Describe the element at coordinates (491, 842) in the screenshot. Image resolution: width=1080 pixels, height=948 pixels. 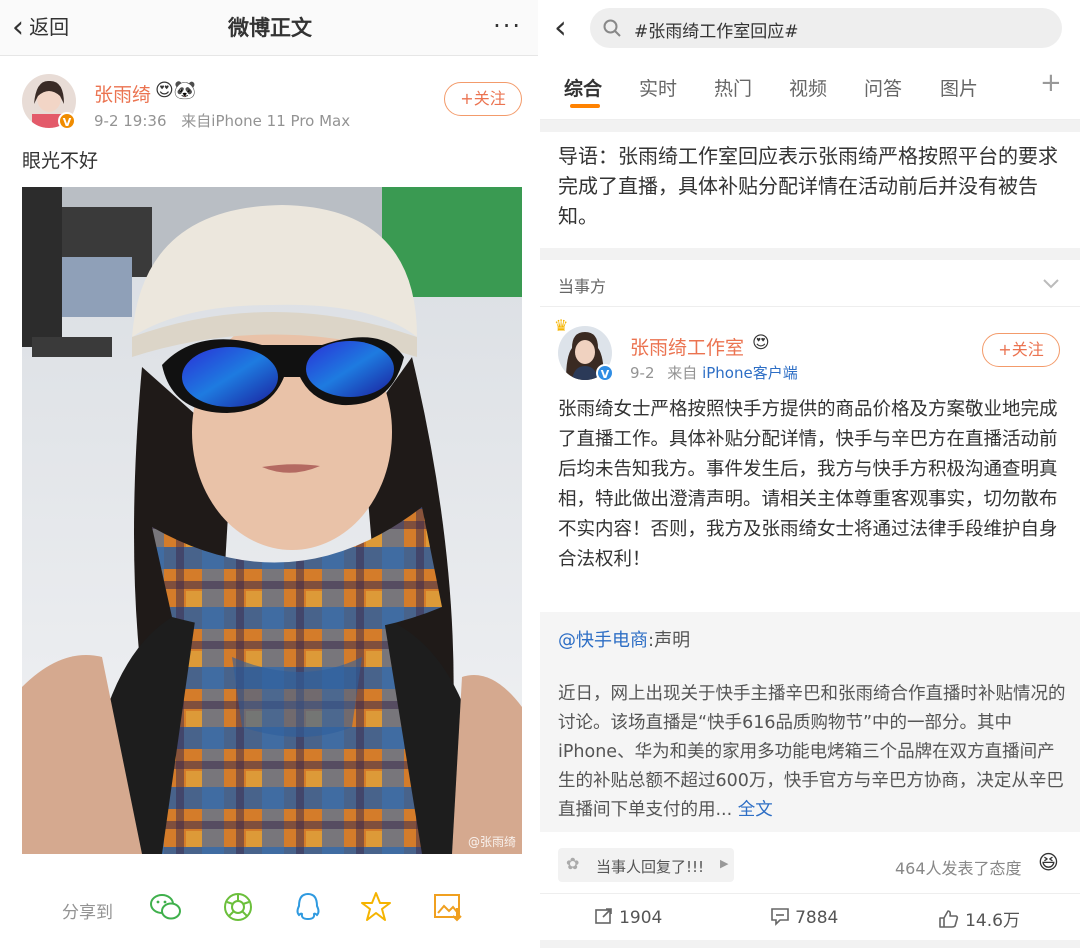
I see `image-watermark: @张雨绮` at that location.